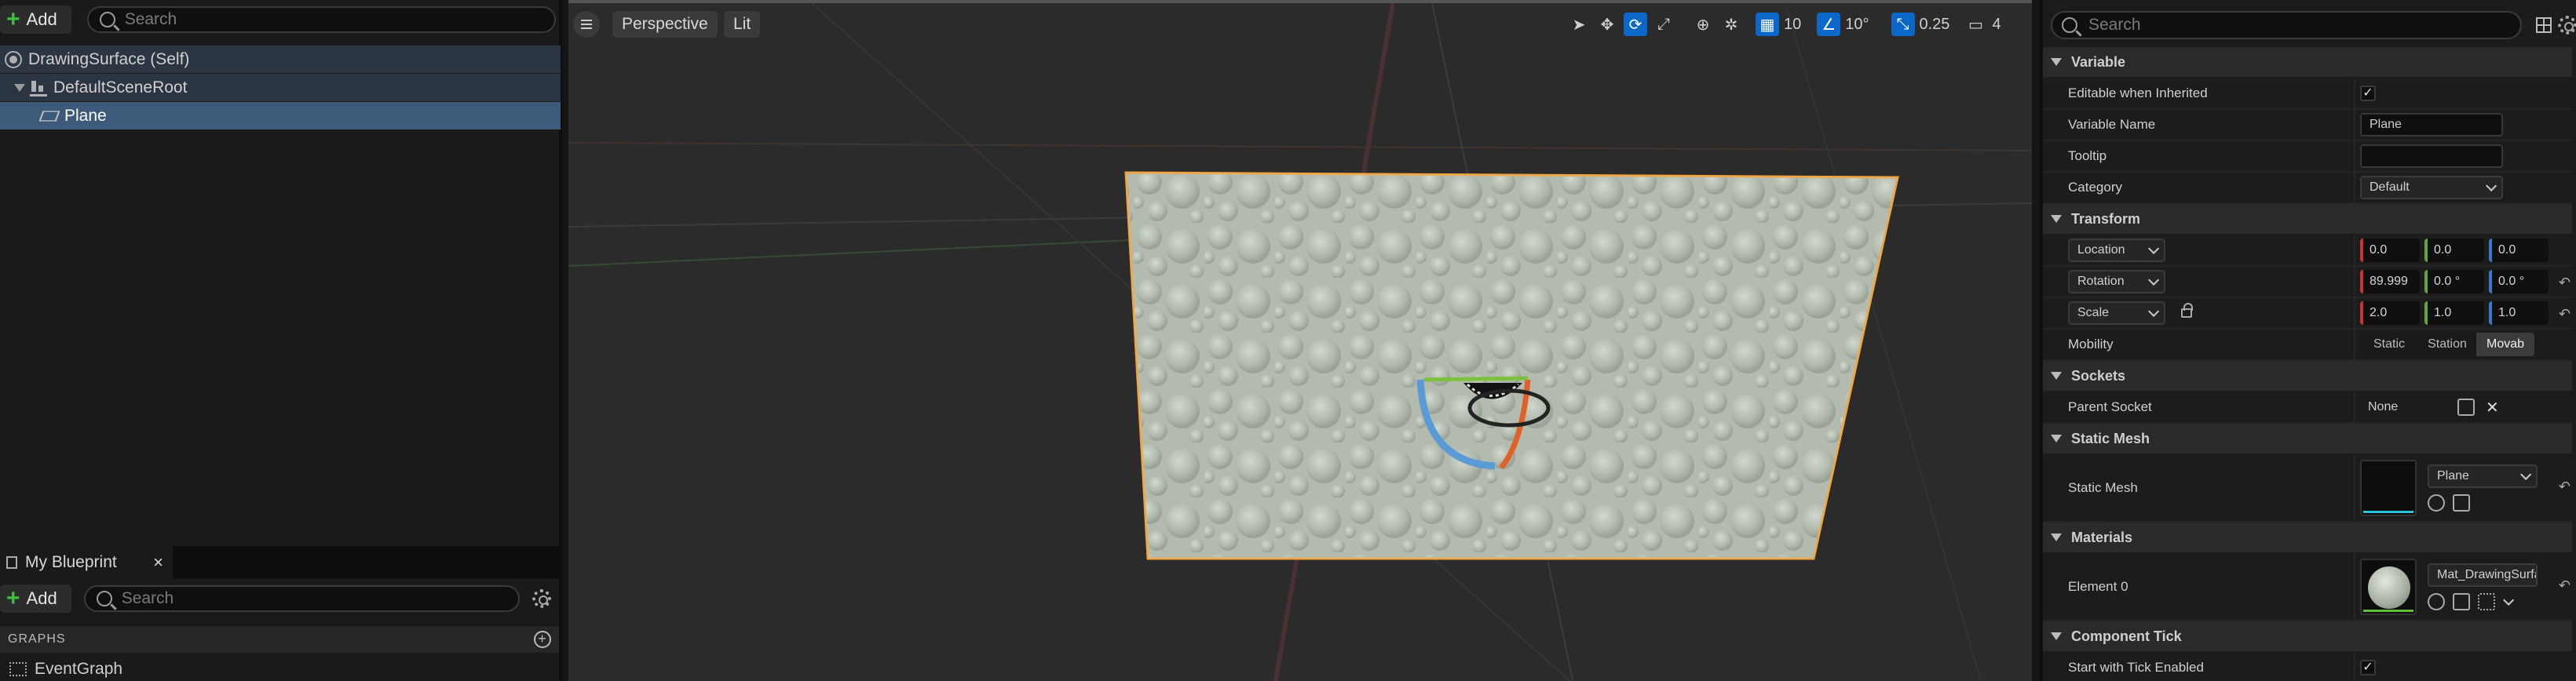 Image resolution: width=2576 pixels, height=681 pixels. Describe the element at coordinates (35, 598) in the screenshot. I see `add-blueprint-item-button: + Add` at that location.